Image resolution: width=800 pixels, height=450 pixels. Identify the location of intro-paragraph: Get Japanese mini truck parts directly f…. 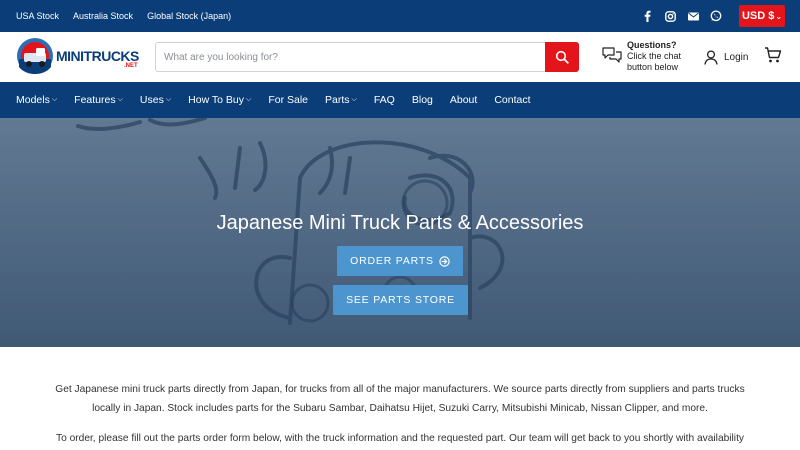
(400, 399).